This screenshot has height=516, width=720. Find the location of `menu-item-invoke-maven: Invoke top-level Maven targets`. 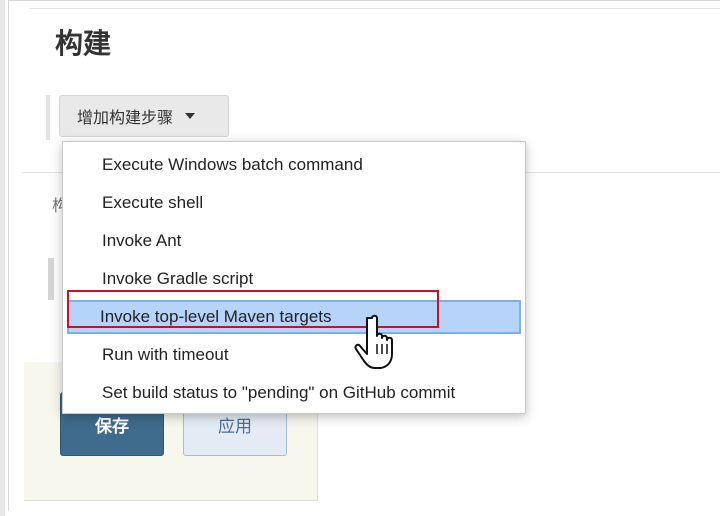

menu-item-invoke-maven: Invoke top-level Maven targets is located at coordinates (294, 317).